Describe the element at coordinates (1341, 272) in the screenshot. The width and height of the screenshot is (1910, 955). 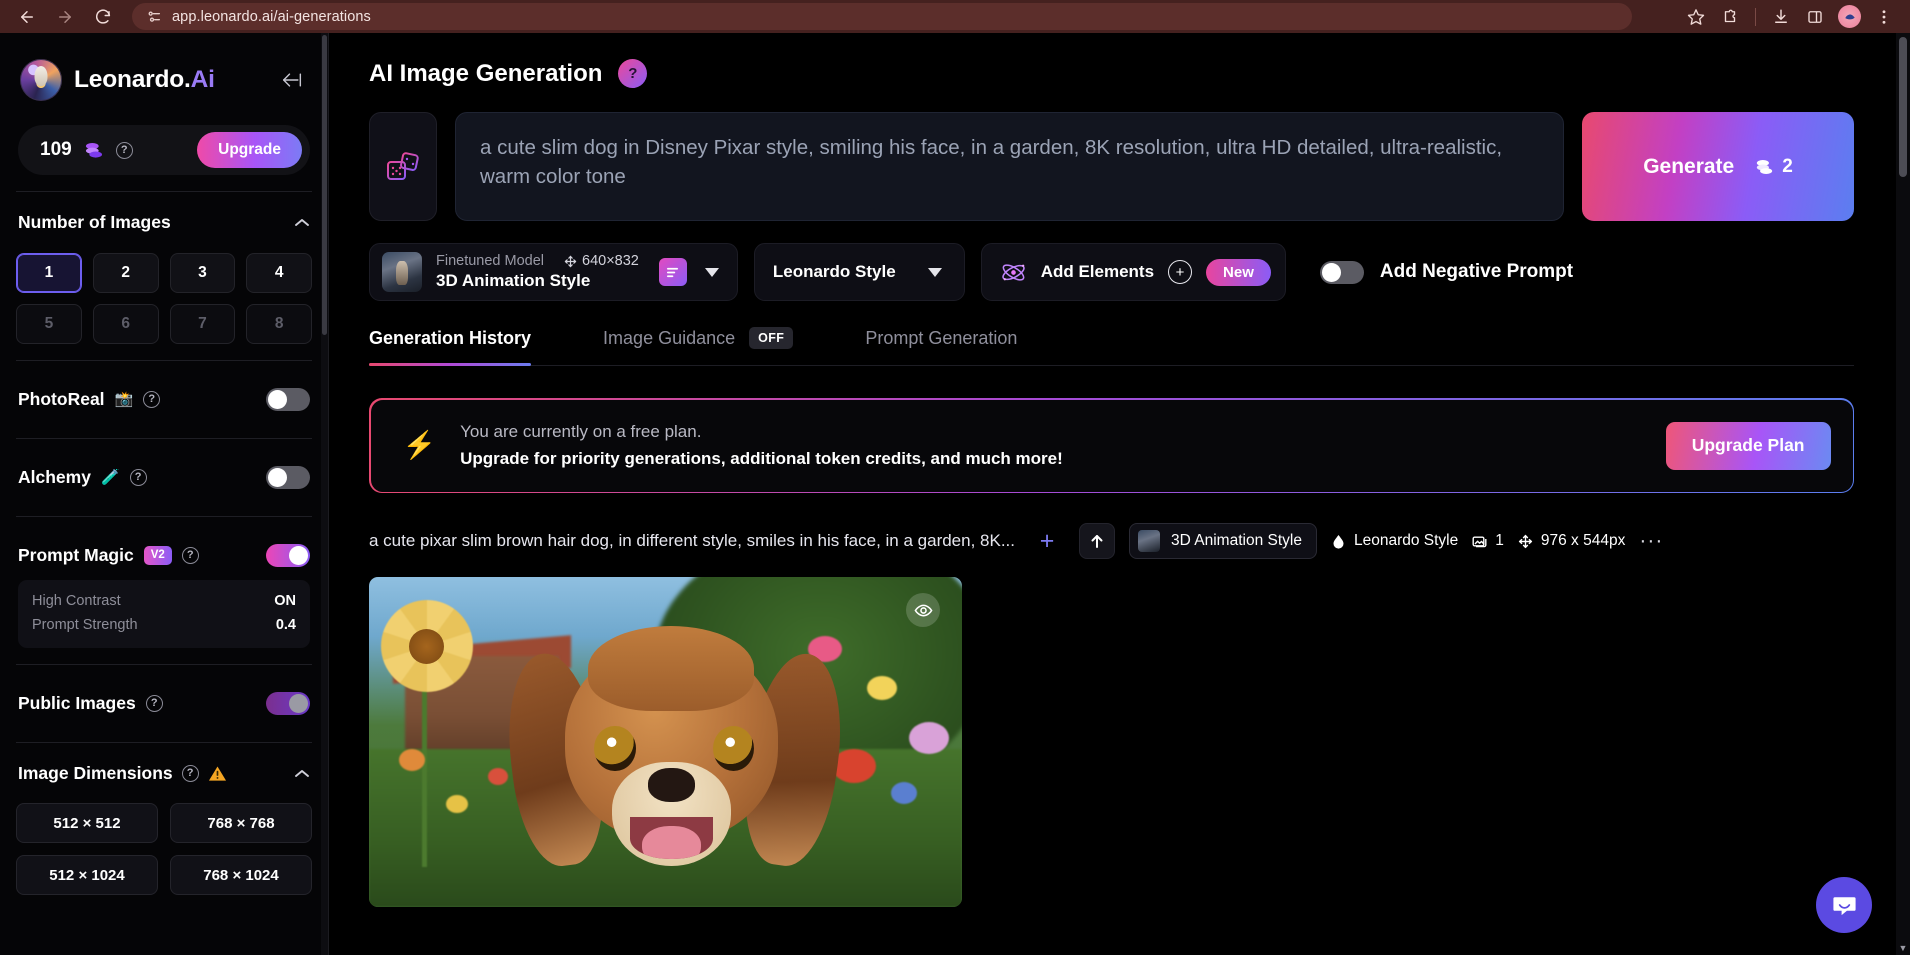
I see `negative-prompt-toggle` at that location.